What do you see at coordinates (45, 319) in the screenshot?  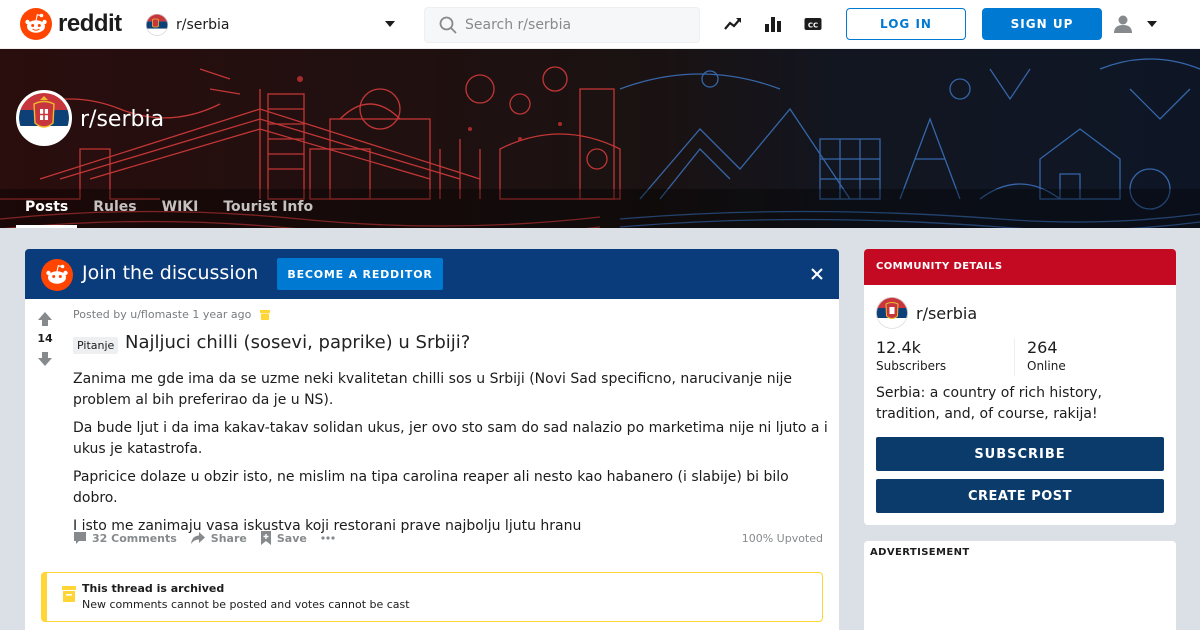 I see `upvote-arrow-icon` at bounding box center [45, 319].